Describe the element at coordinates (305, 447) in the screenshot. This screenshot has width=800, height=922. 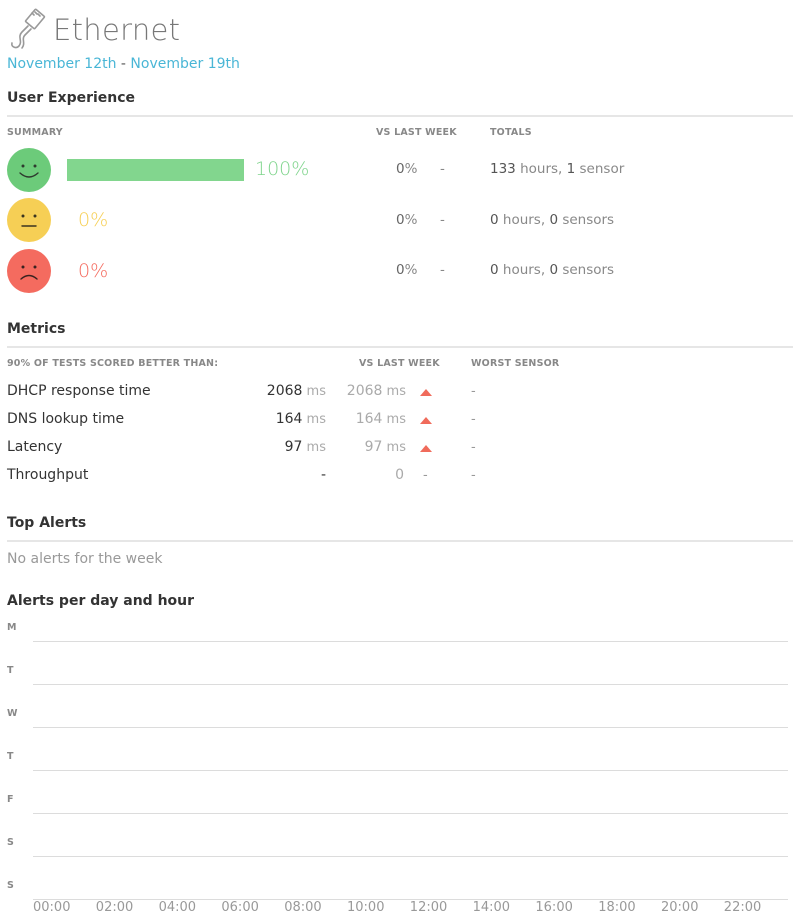
I see `metric-value-latency: 97 ms` at that location.